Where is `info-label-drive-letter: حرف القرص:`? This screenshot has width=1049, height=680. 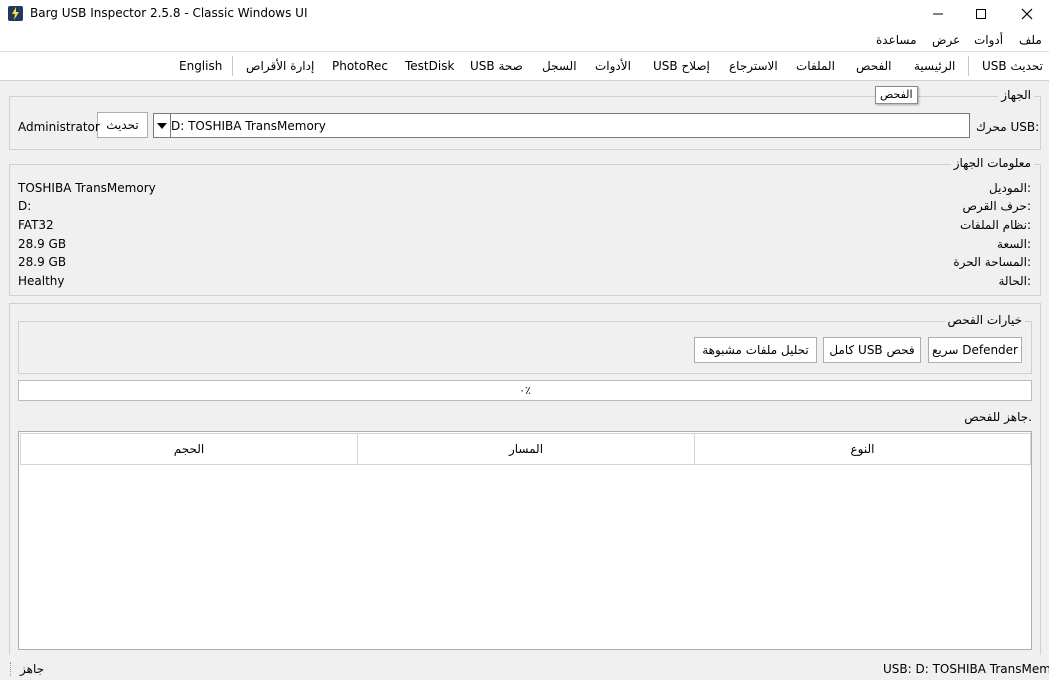 info-label-drive-letter: حرف القرص: is located at coordinates (996, 206).